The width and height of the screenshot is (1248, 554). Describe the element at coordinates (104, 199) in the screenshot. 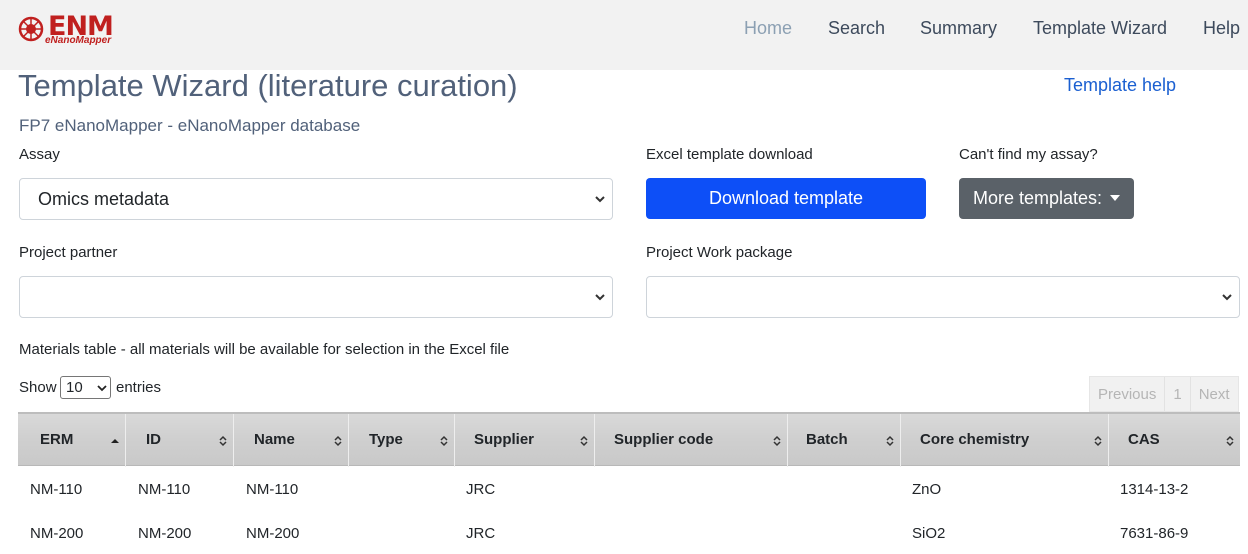

I see `assay-select-value: Omics metadata` at that location.